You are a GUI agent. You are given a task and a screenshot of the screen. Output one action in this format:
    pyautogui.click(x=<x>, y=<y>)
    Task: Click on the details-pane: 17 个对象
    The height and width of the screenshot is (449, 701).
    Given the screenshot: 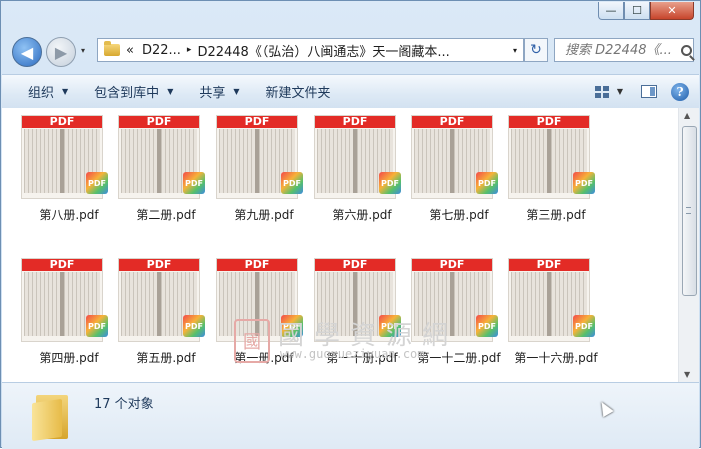 What is the action you would take?
    pyautogui.click(x=350, y=415)
    